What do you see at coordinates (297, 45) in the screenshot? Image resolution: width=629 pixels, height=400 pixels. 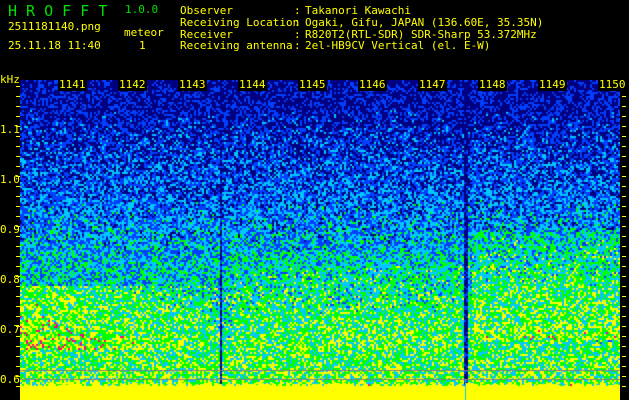 I see `info-sep: :` at bounding box center [297, 45].